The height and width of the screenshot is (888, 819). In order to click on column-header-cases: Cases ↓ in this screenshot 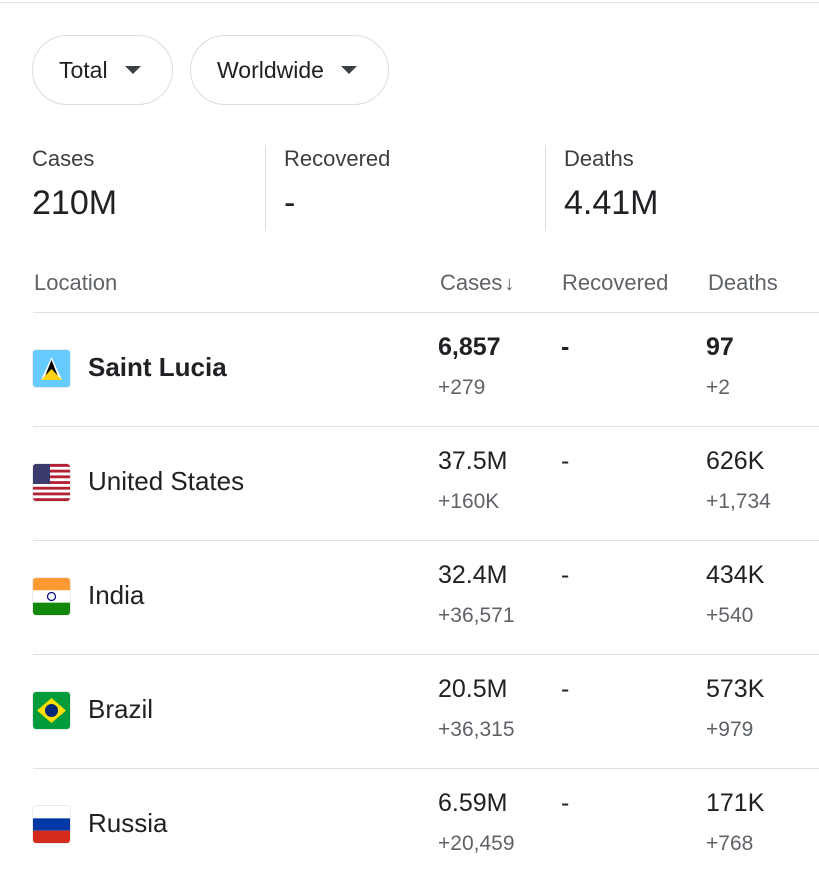, I will do `click(477, 283)`.